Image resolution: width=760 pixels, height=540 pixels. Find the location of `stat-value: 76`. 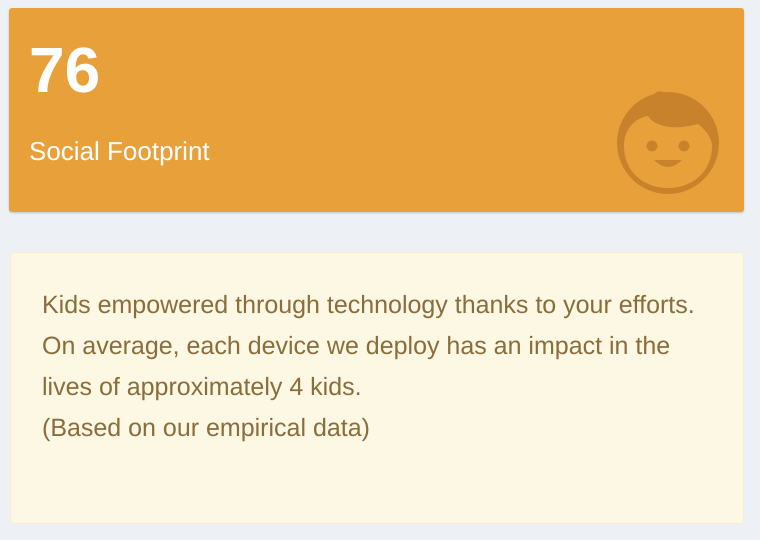

stat-value: 76 is located at coordinates (65, 70).